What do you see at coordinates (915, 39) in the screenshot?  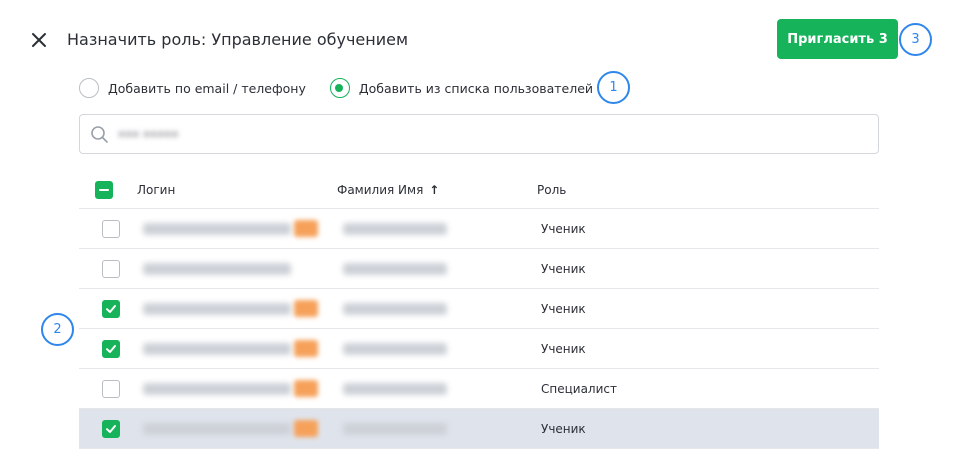 I see `step-badge-3: 3` at bounding box center [915, 39].